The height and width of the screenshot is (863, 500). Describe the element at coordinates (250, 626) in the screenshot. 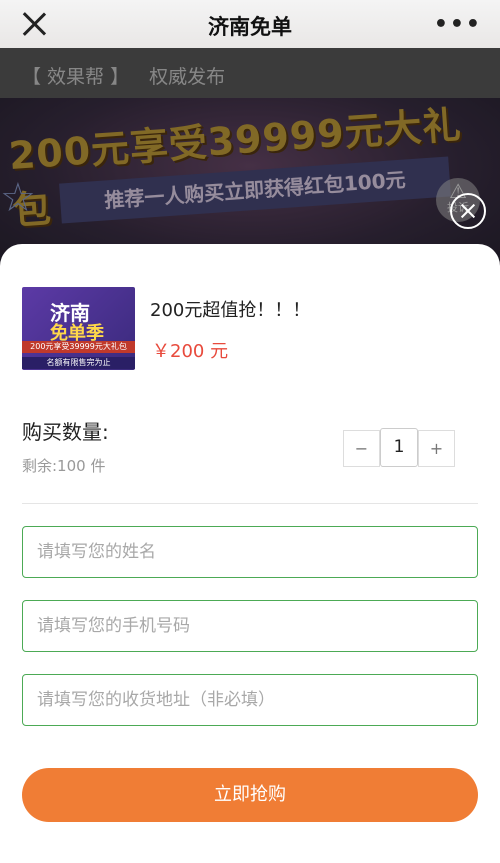

I see `phone-field` at that location.